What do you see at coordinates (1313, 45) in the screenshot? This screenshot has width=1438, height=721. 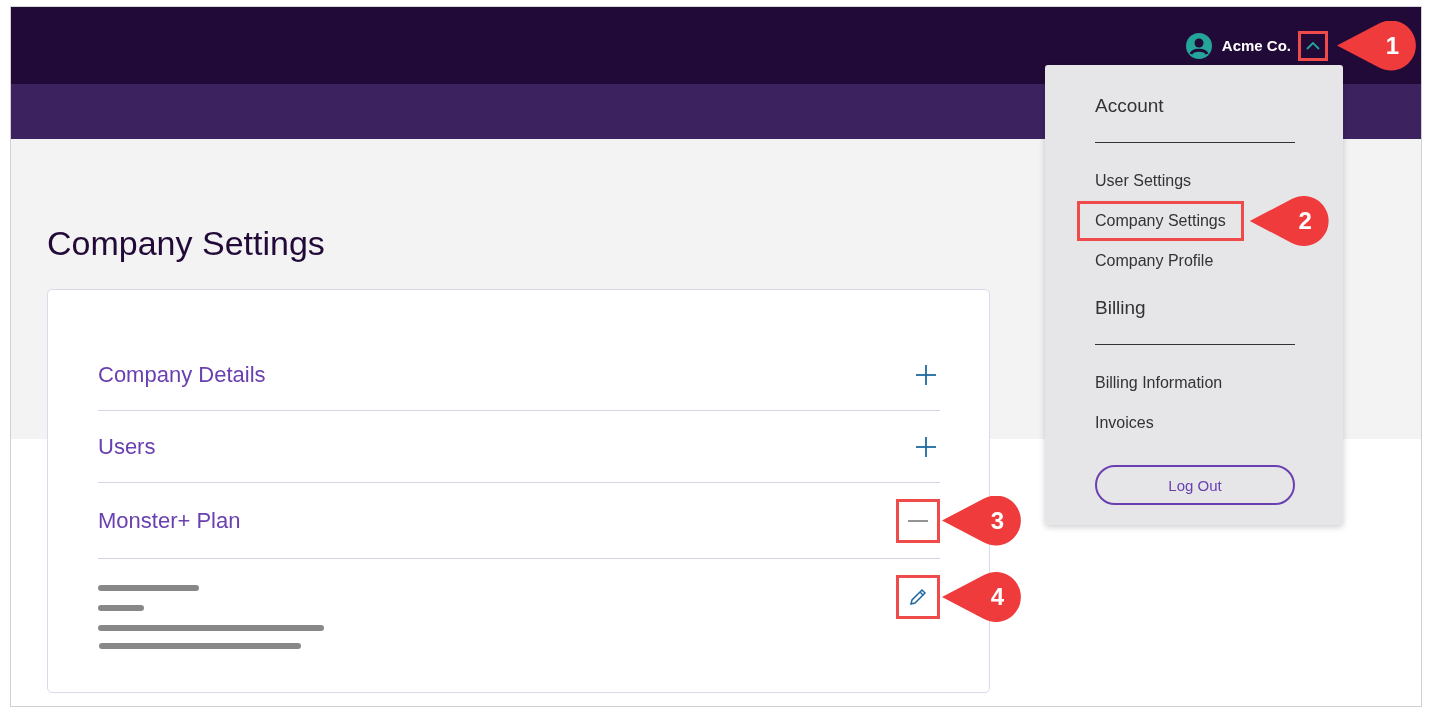 I see `chevron-icon` at bounding box center [1313, 45].